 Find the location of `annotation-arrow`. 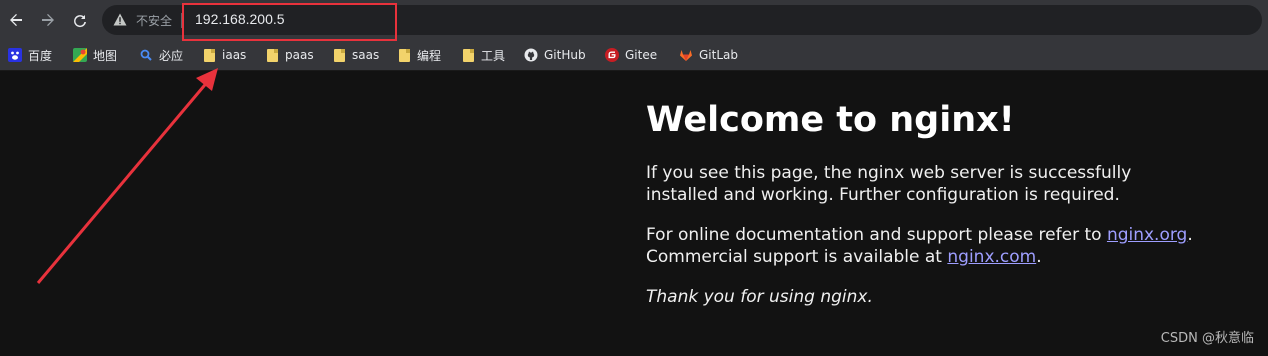

annotation-arrow is located at coordinates (127, 176).